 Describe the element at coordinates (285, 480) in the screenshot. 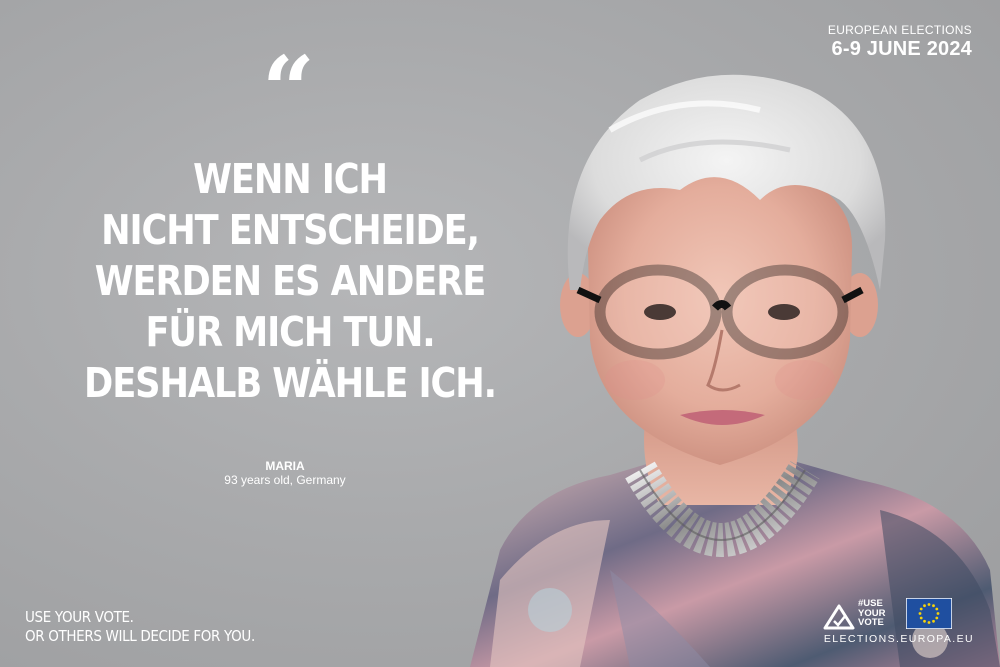

I see `person-description: 93 years old, Germany` at that location.